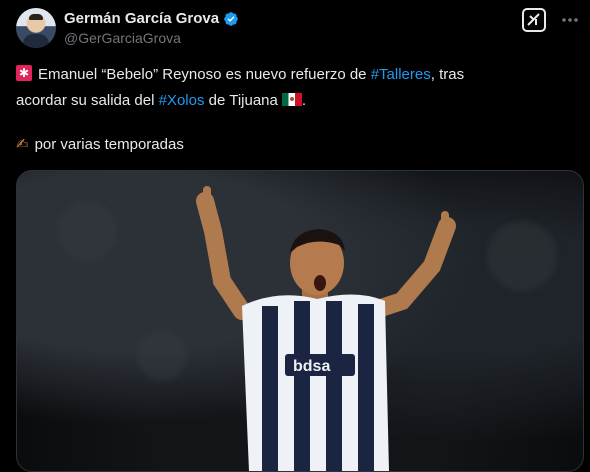  Describe the element at coordinates (36, 41) in the screenshot. I see `avatar-suit` at that location.